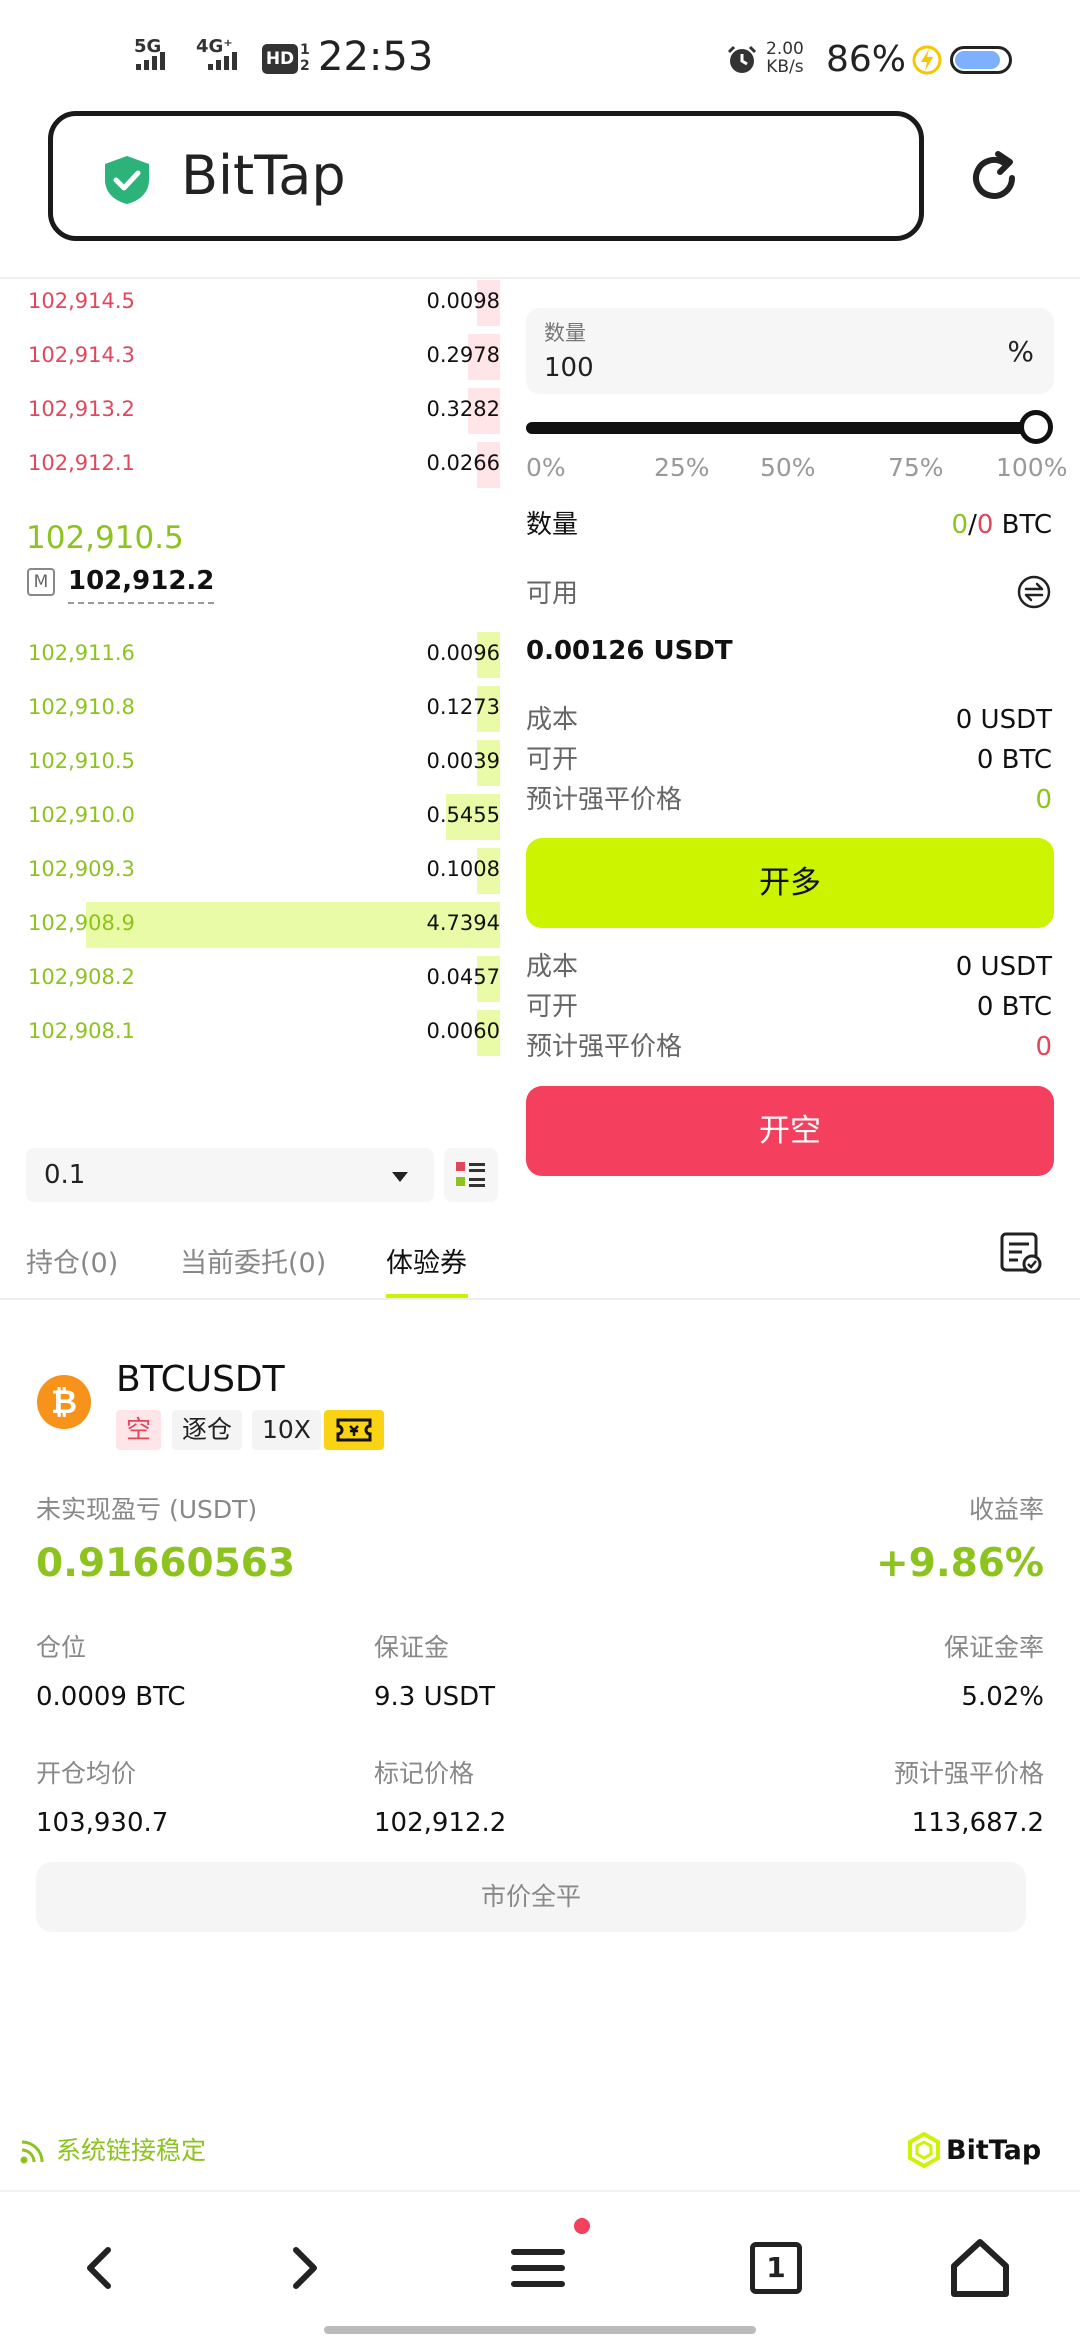  What do you see at coordinates (682, 468) in the screenshot?
I see `slider-tick: 25%` at bounding box center [682, 468].